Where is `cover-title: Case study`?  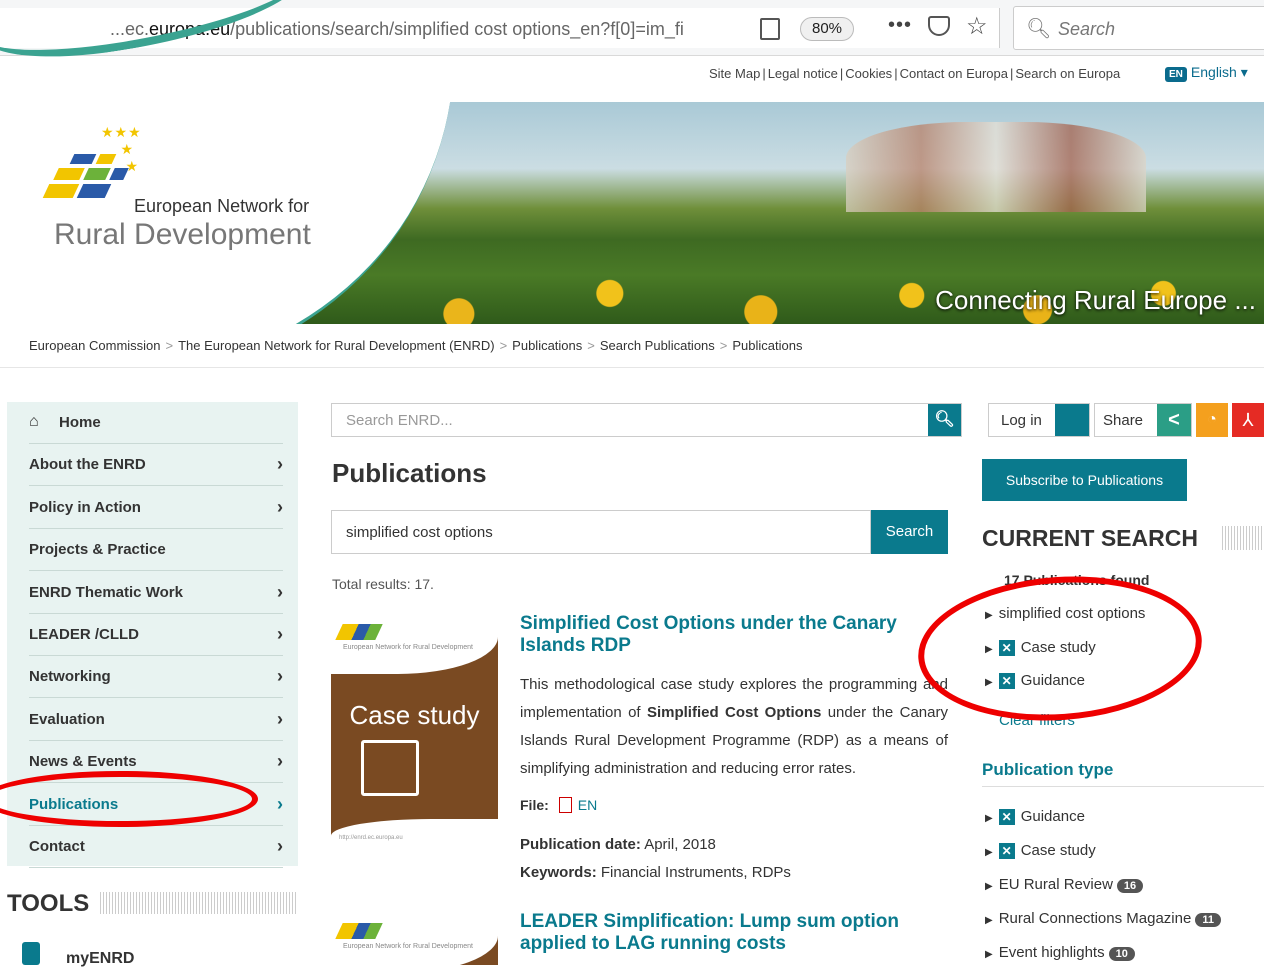
cover-title: Case study is located at coordinates (414, 715).